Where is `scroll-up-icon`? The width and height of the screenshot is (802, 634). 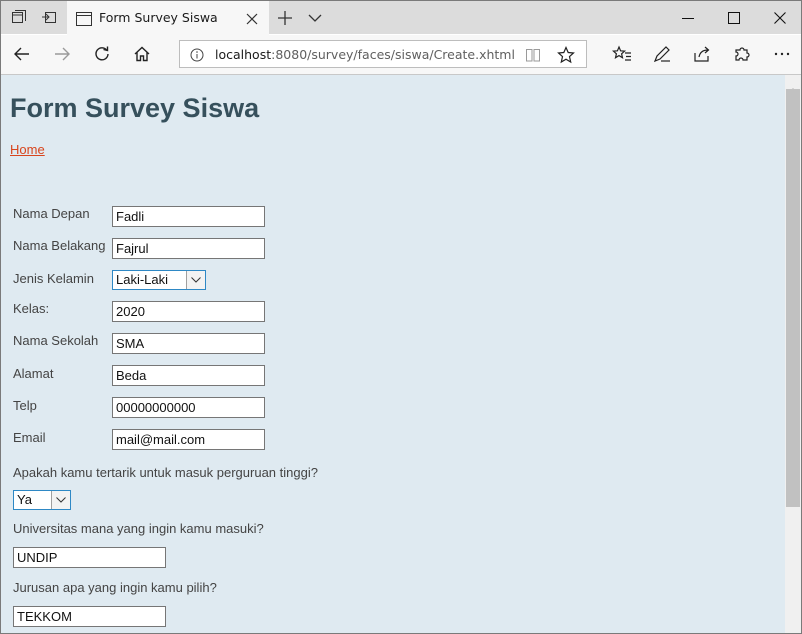
scroll-up-icon is located at coordinates (793, 86).